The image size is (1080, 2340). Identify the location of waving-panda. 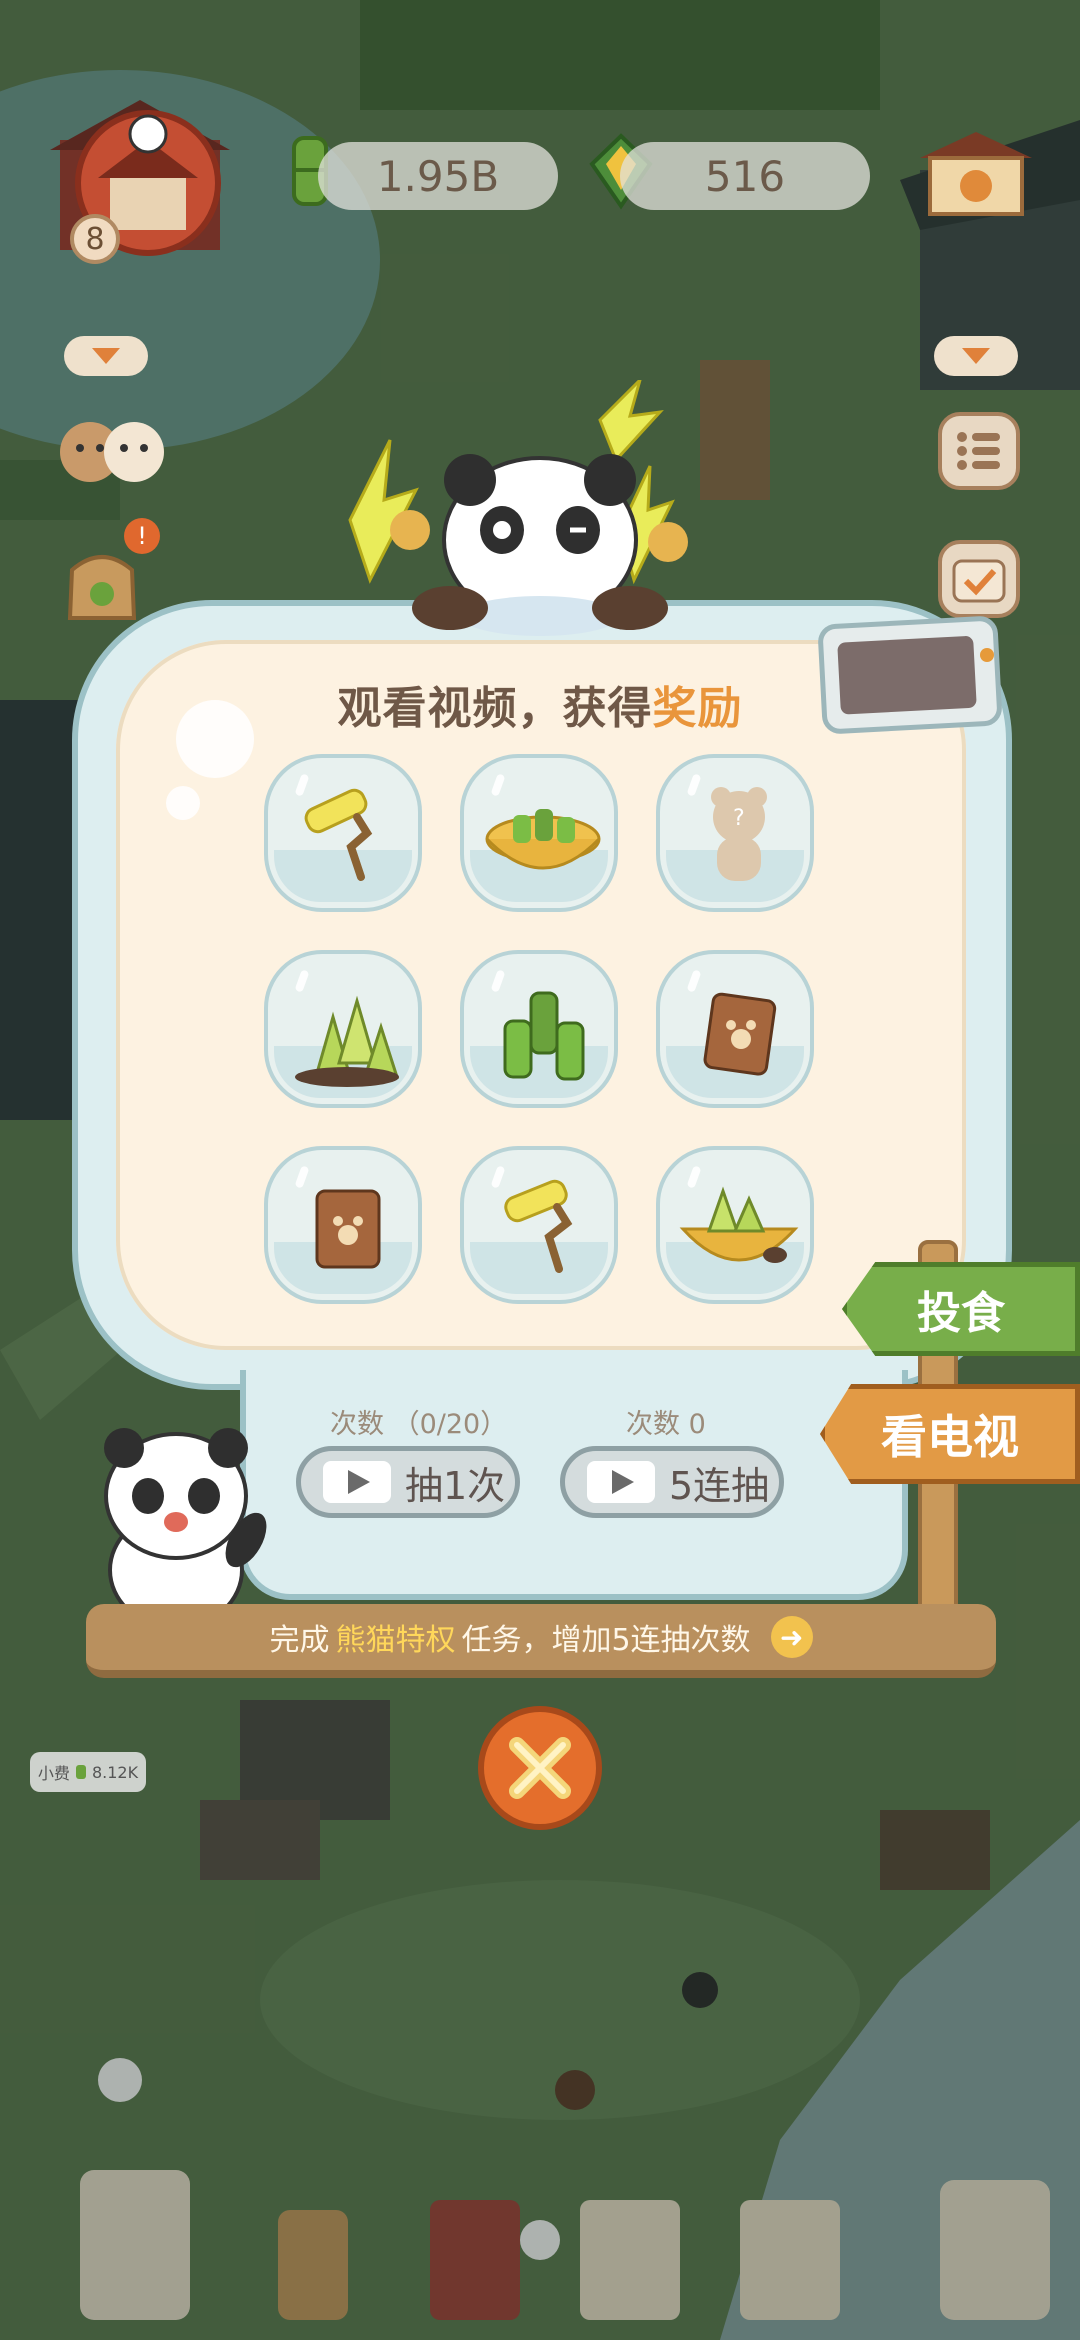
(186, 1521).